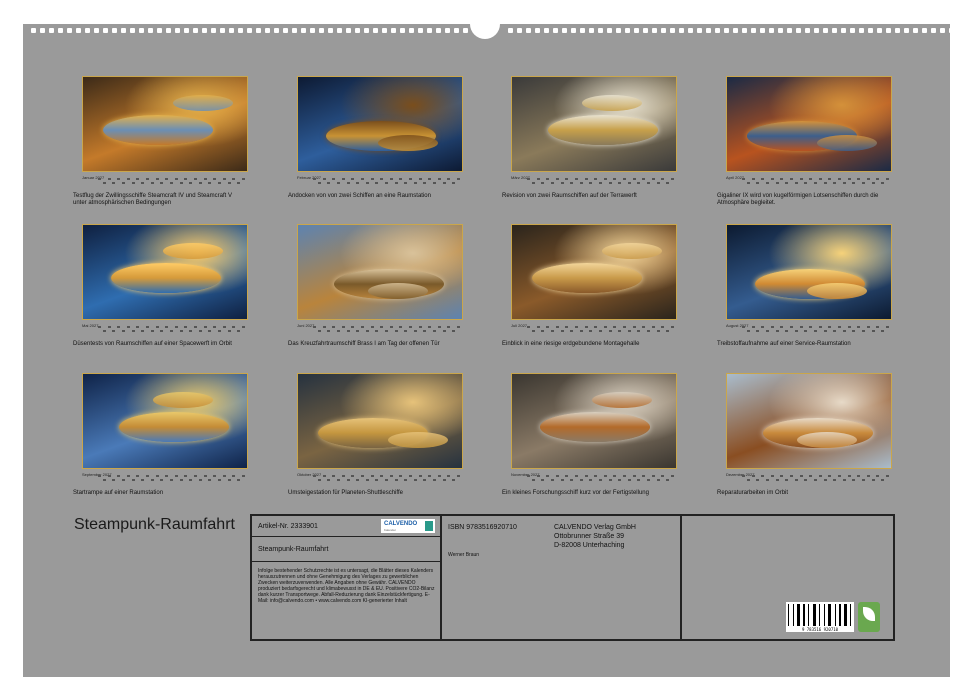  What do you see at coordinates (595, 527) in the screenshot?
I see `publisher-name: CALVENDO Verlag GmbH` at bounding box center [595, 527].